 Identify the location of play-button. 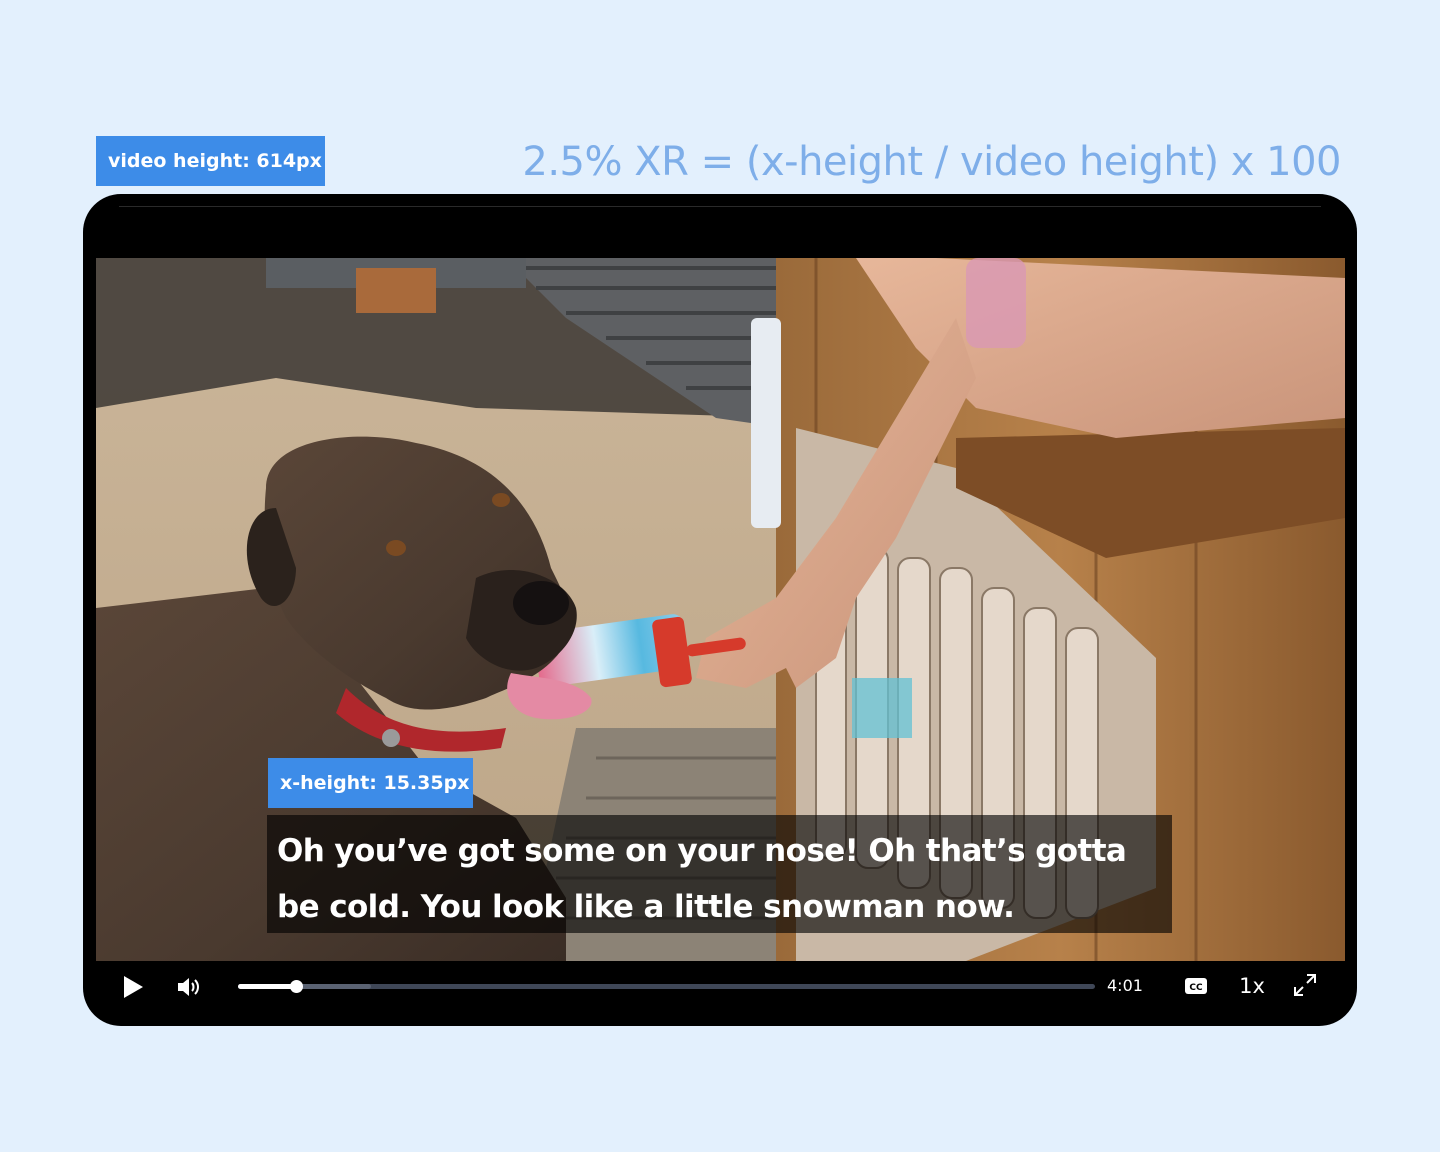
(133, 987).